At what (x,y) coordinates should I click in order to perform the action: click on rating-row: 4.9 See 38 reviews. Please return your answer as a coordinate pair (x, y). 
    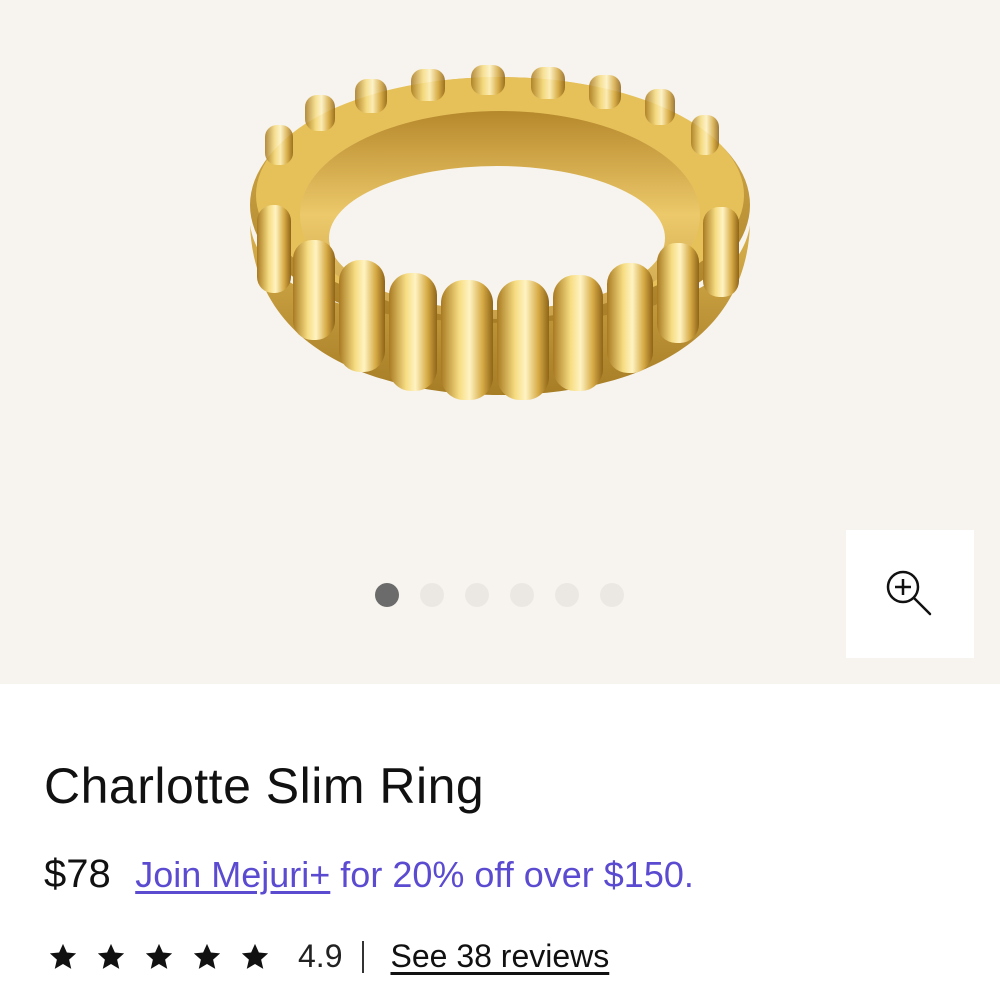
    Looking at the image, I should click on (328, 956).